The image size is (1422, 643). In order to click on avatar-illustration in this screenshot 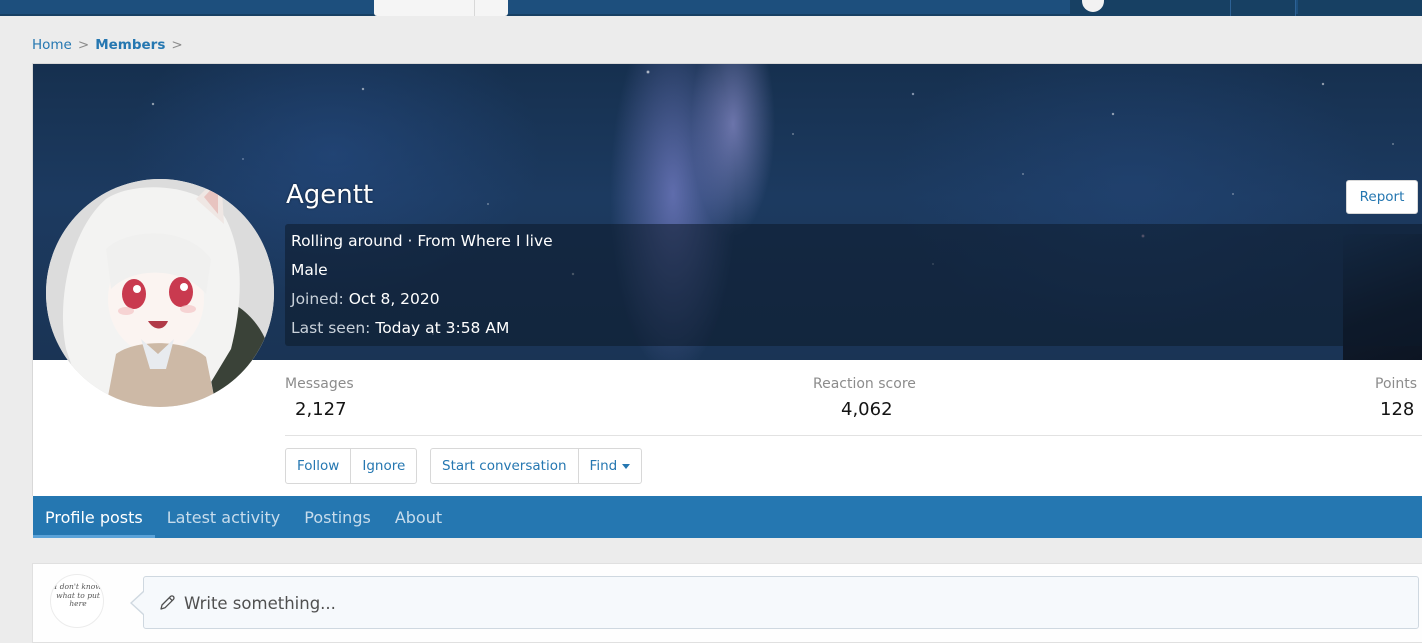, I will do `click(160, 293)`.